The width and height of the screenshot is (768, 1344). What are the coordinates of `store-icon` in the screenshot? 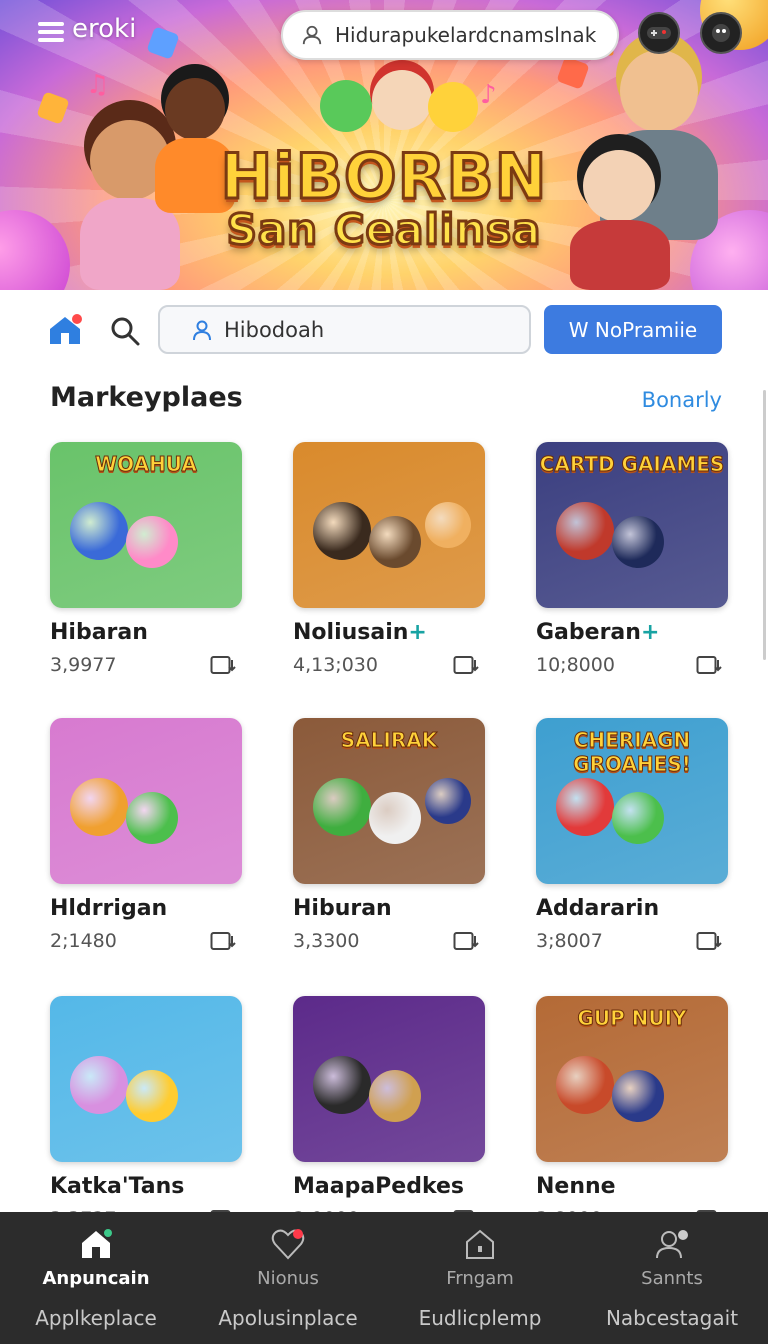 It's located at (480, 1244).